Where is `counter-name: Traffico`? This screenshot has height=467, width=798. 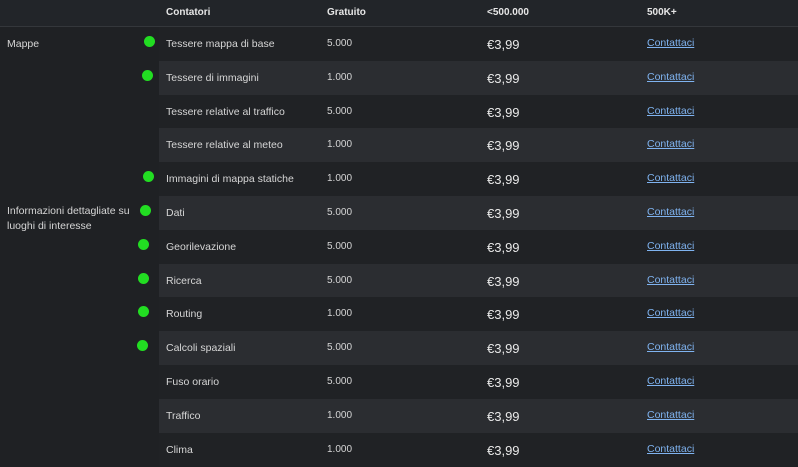
counter-name: Traffico is located at coordinates (183, 415).